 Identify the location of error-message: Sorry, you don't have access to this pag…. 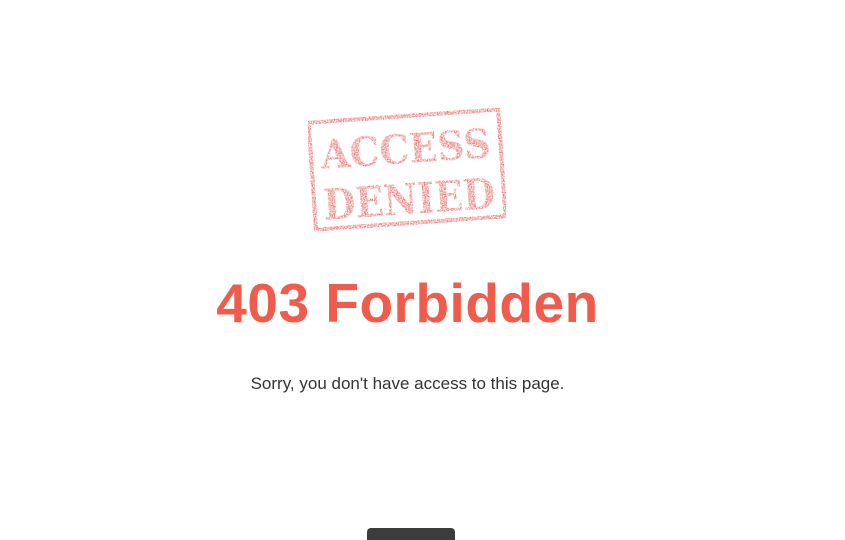
(407, 383).